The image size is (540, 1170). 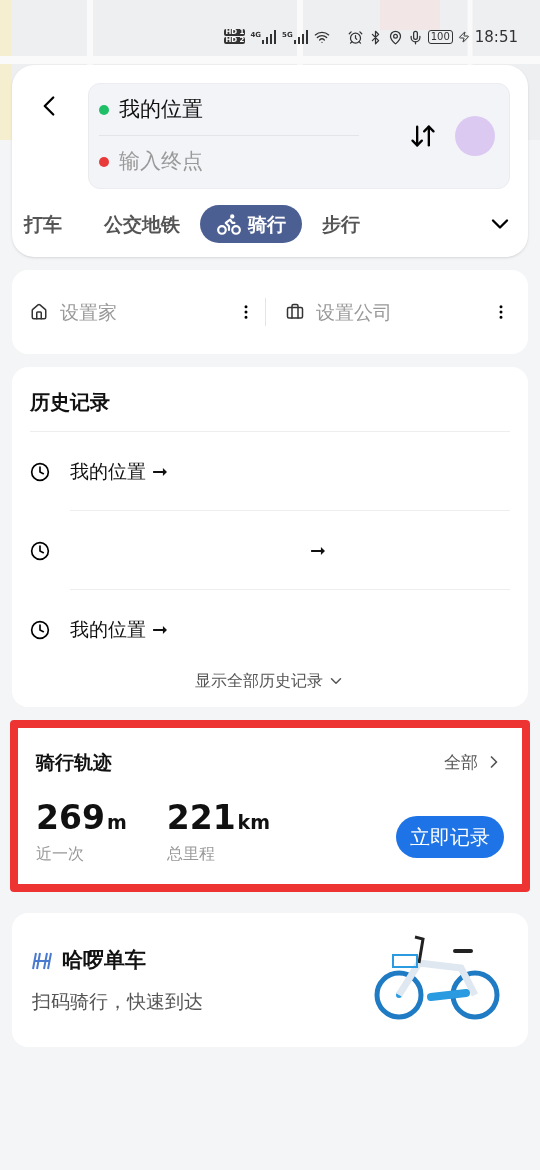 What do you see at coordinates (450, 837) in the screenshot?
I see `record-button: 立即记录` at bounding box center [450, 837].